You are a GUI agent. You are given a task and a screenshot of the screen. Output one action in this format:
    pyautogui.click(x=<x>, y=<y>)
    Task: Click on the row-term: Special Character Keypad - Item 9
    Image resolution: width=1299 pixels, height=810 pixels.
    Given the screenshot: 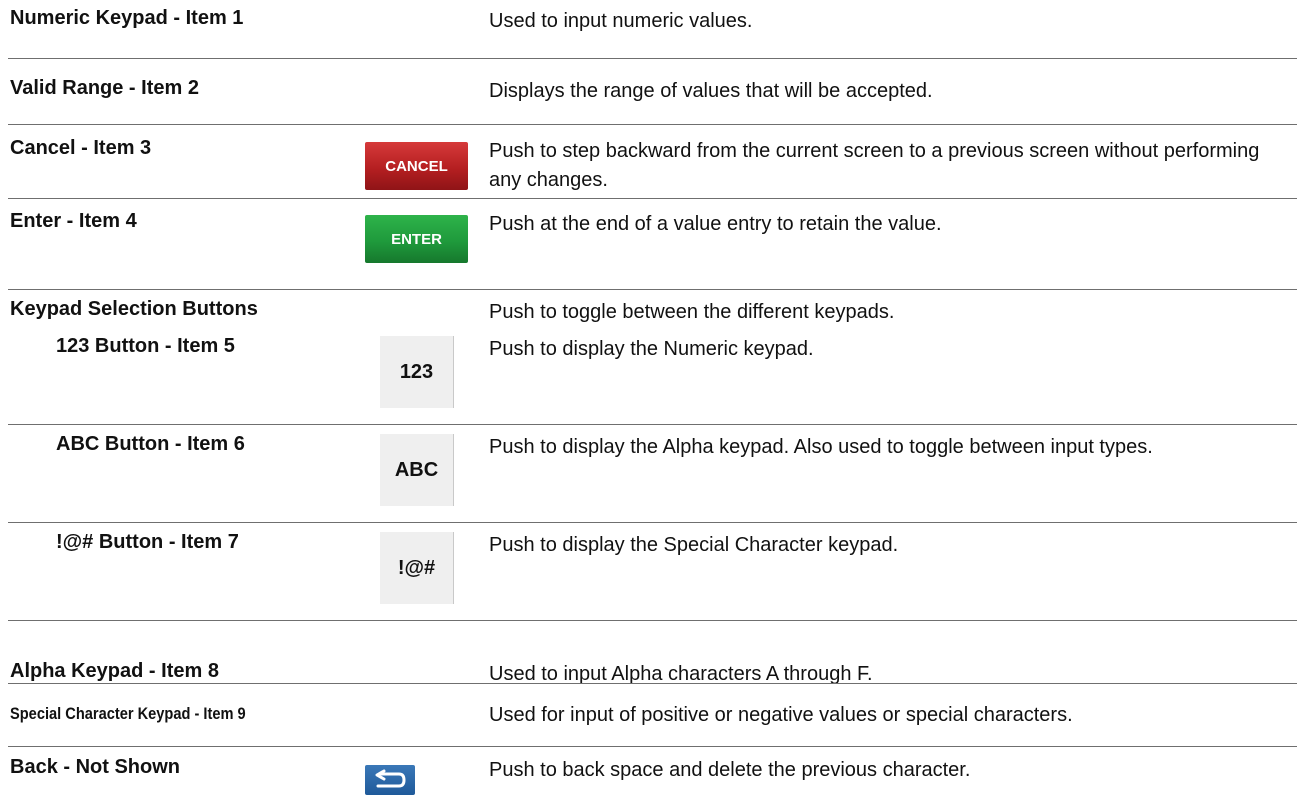 What is the action you would take?
    pyautogui.click(x=128, y=713)
    